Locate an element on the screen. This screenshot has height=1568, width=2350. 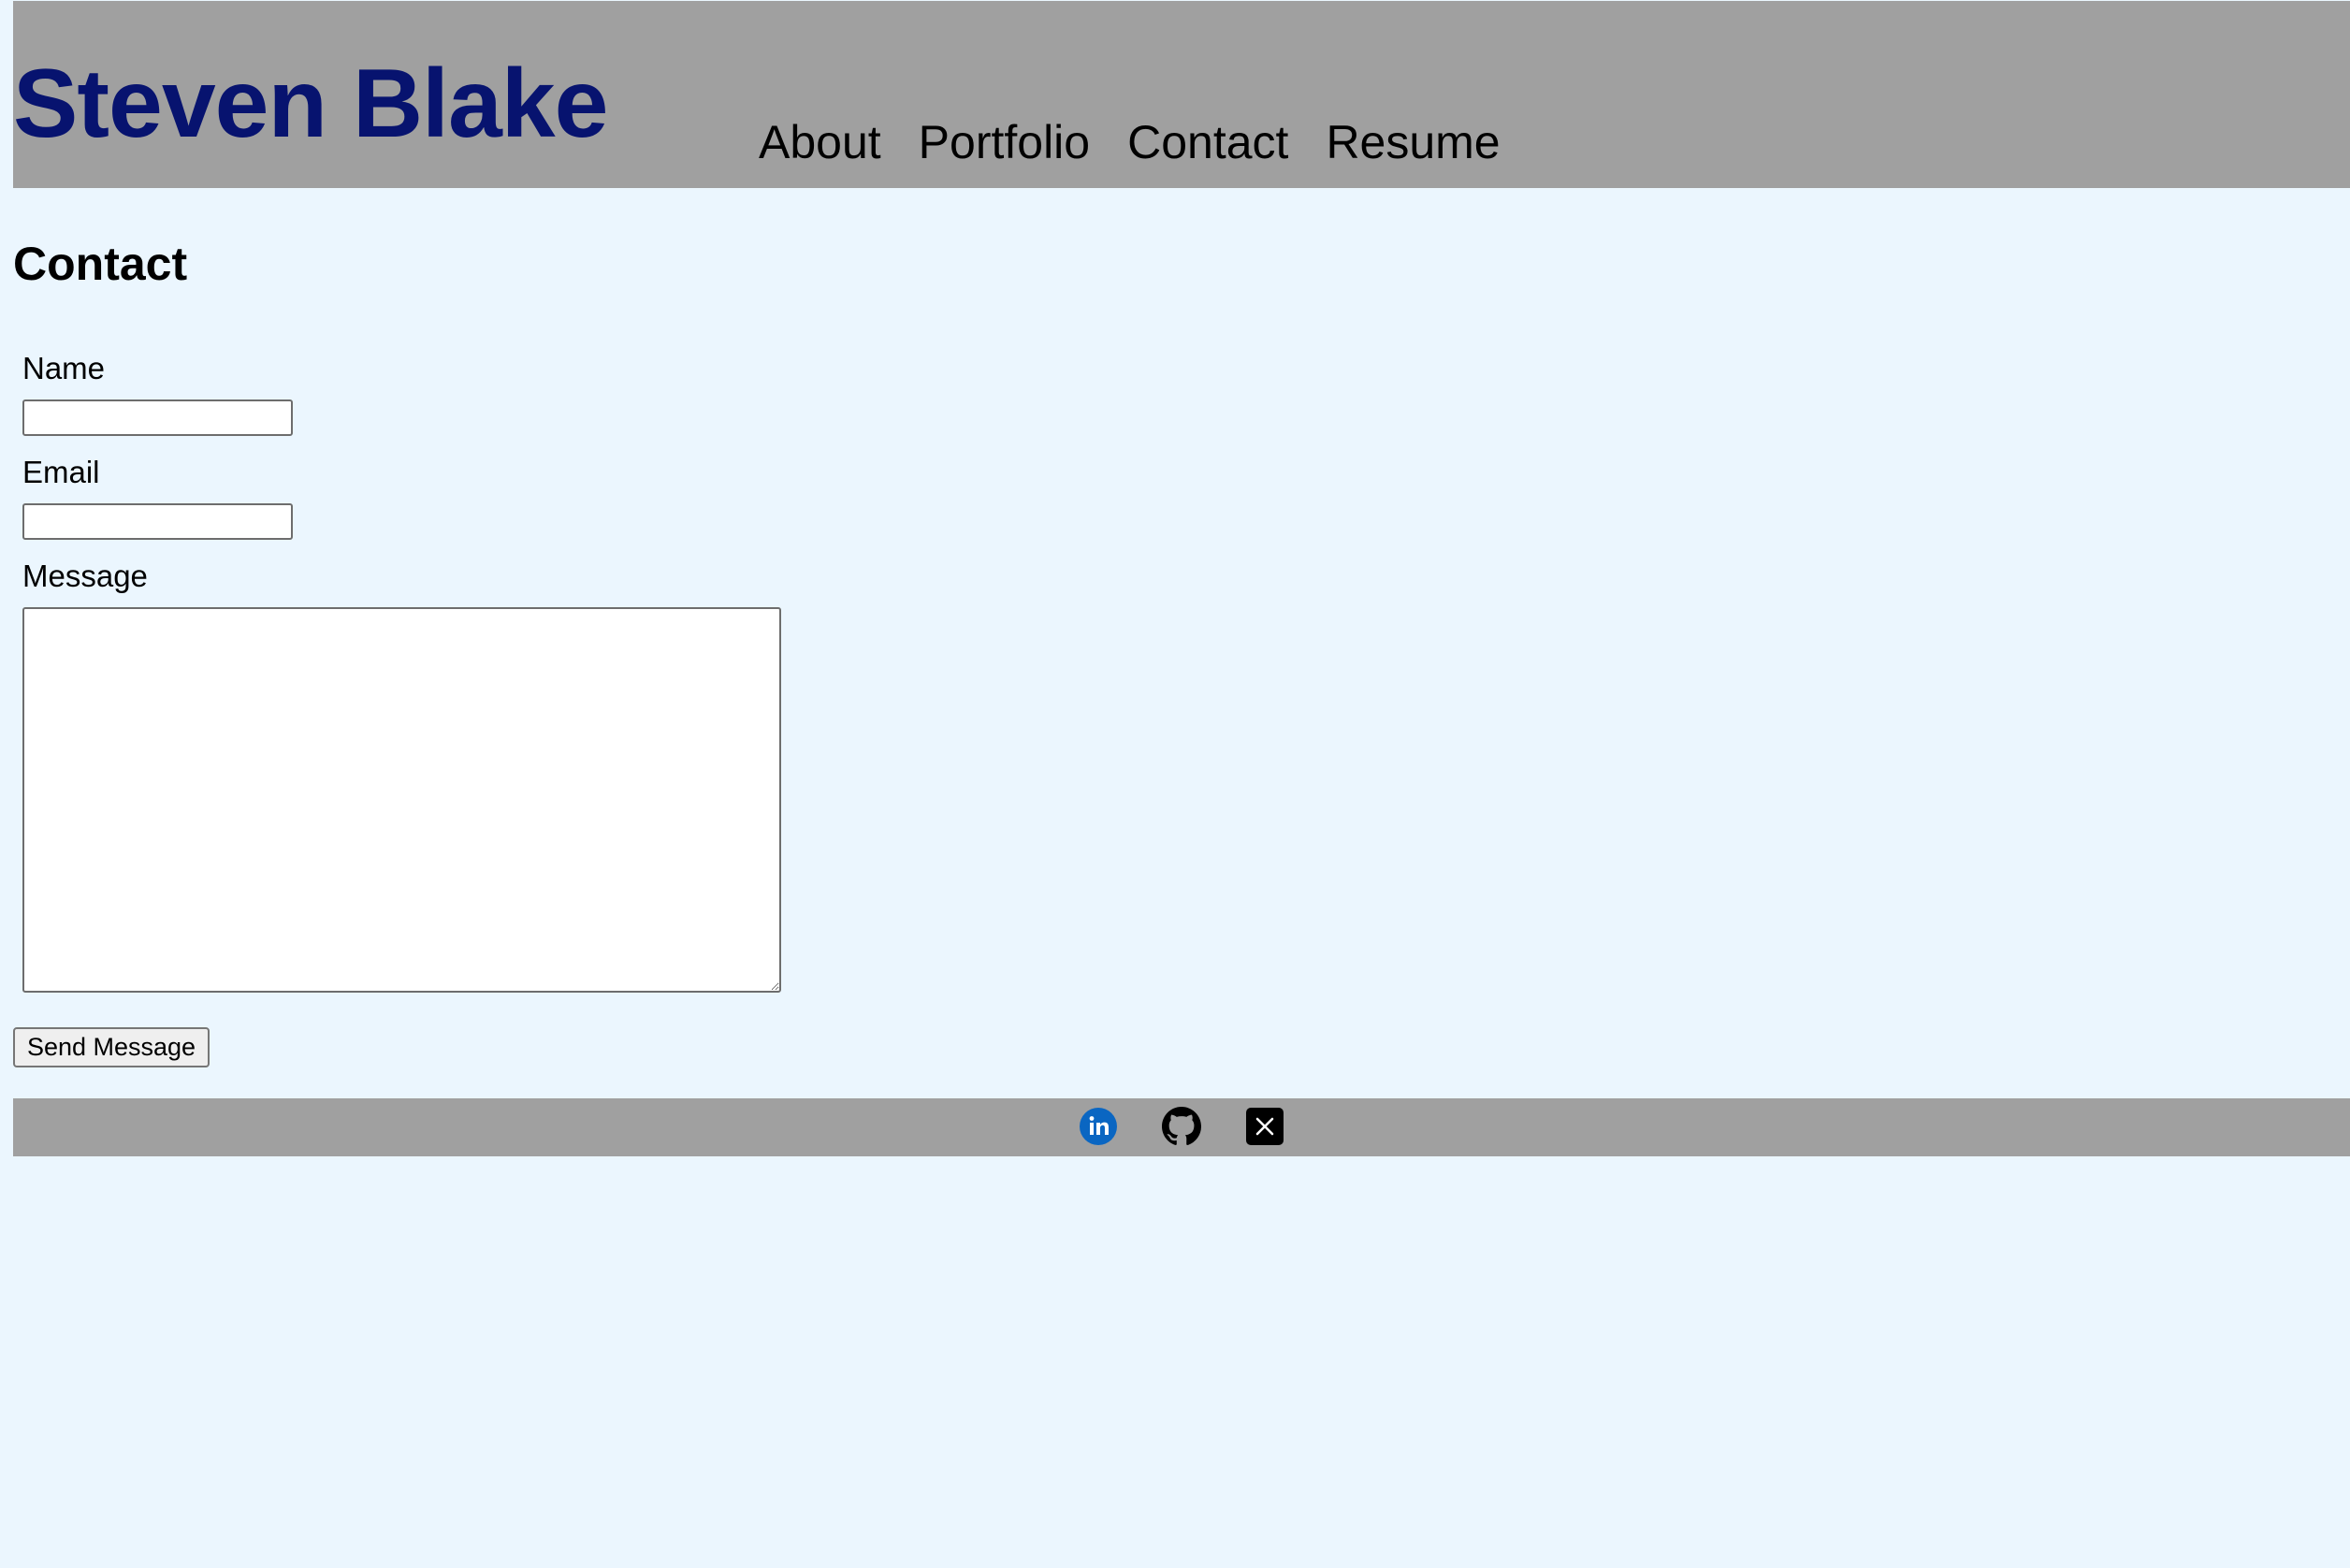
github-link is located at coordinates (1181, 1126).